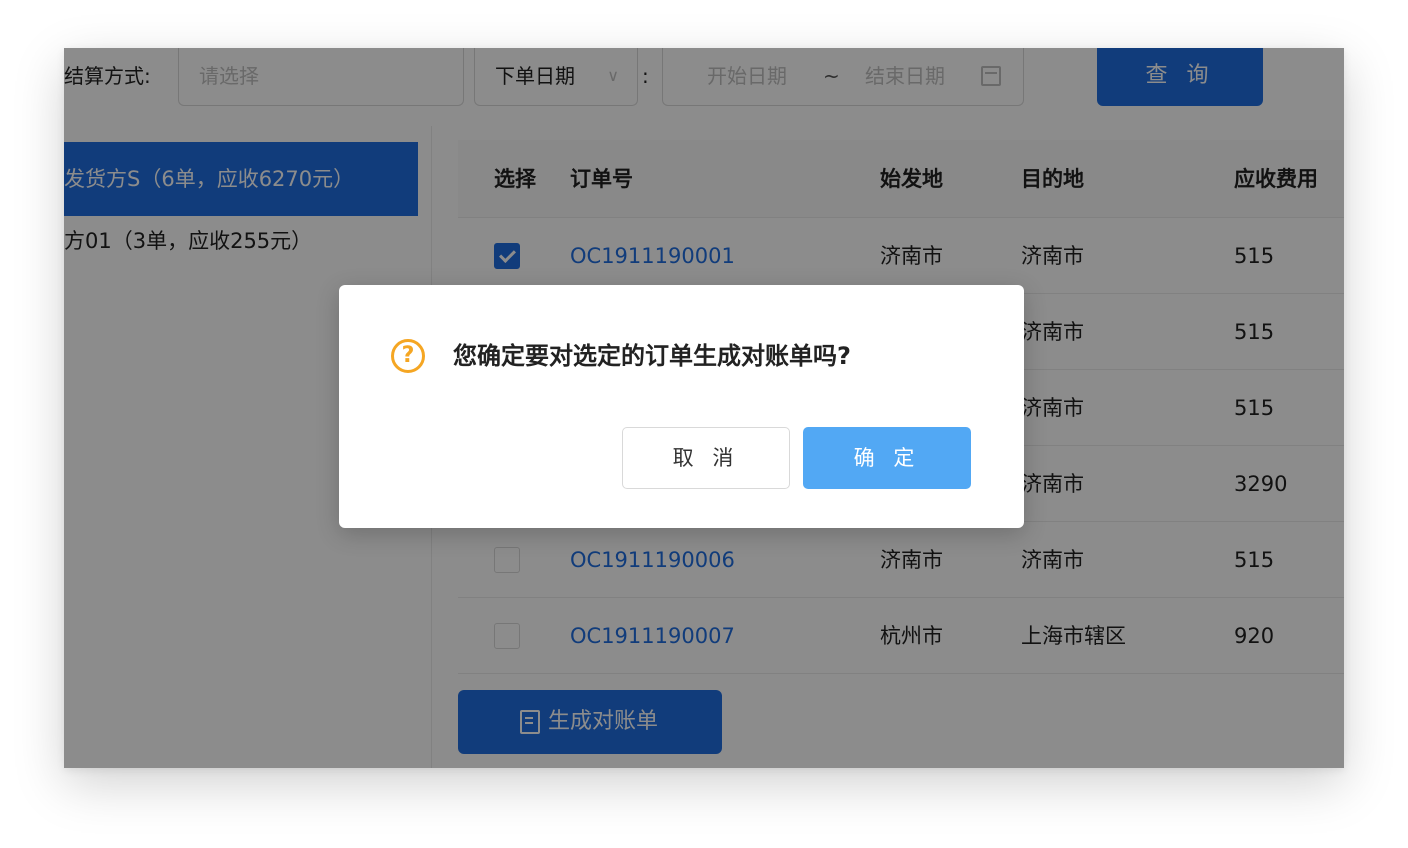  Describe the element at coordinates (681, 406) in the screenshot. I see `confirm-dialog: ? 您确定要对选定的订单生成对账单吗? 取 消 确 定` at that location.